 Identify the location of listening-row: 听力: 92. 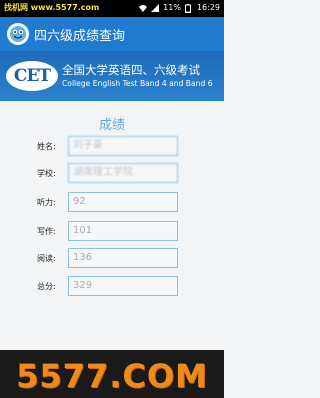
(112, 203).